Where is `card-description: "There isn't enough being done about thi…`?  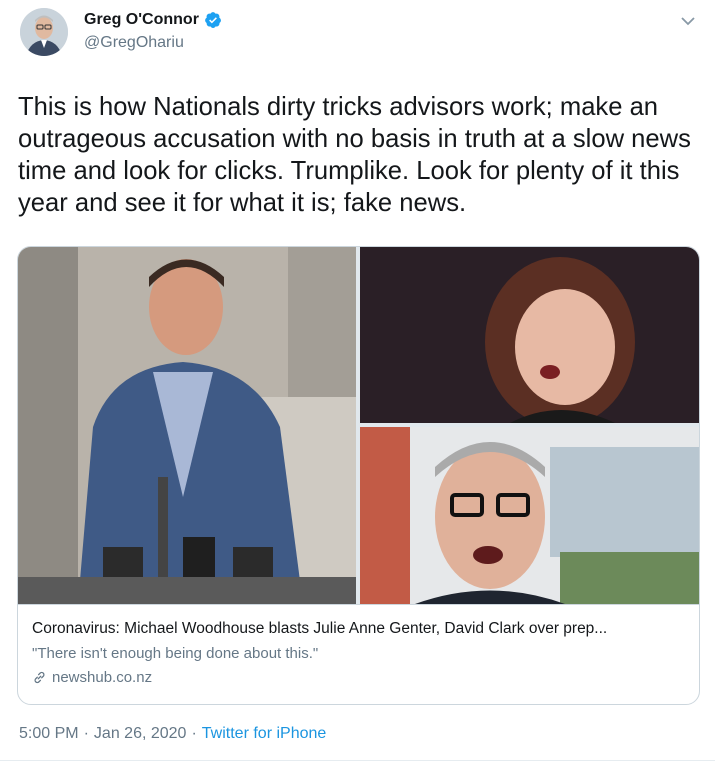
card-description: "There isn't enough being done about thi… is located at coordinates (175, 653).